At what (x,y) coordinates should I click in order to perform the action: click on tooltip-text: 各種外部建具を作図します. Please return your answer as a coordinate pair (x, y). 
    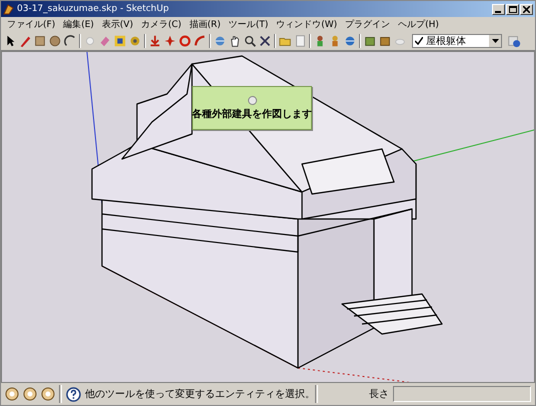
    Looking at the image, I should click on (252, 114).